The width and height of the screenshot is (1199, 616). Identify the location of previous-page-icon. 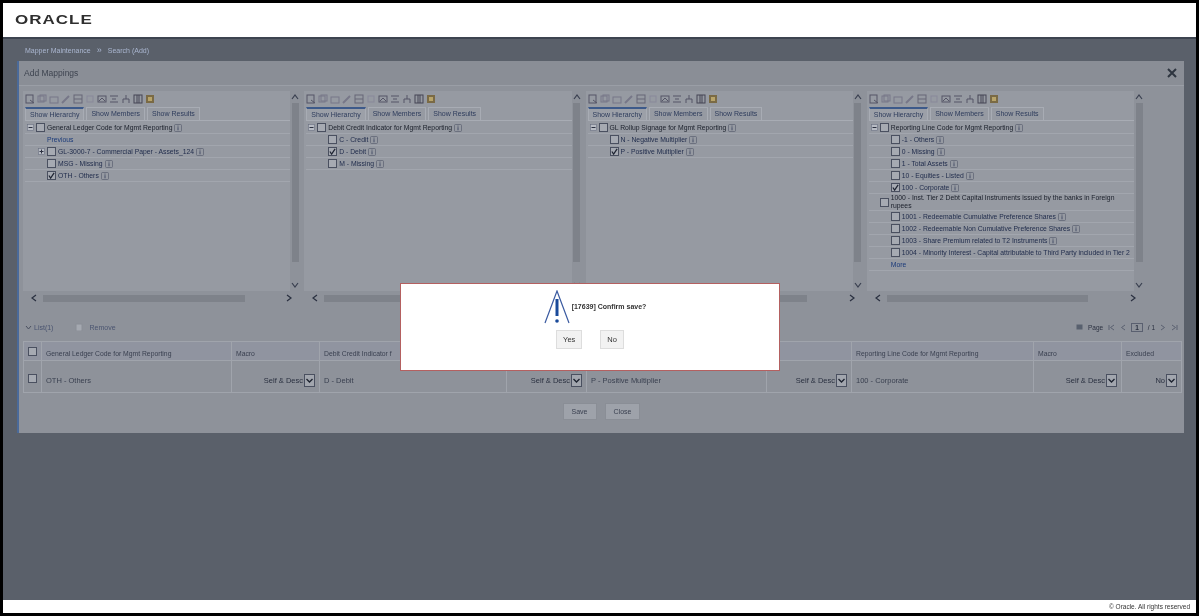
(1123, 327).